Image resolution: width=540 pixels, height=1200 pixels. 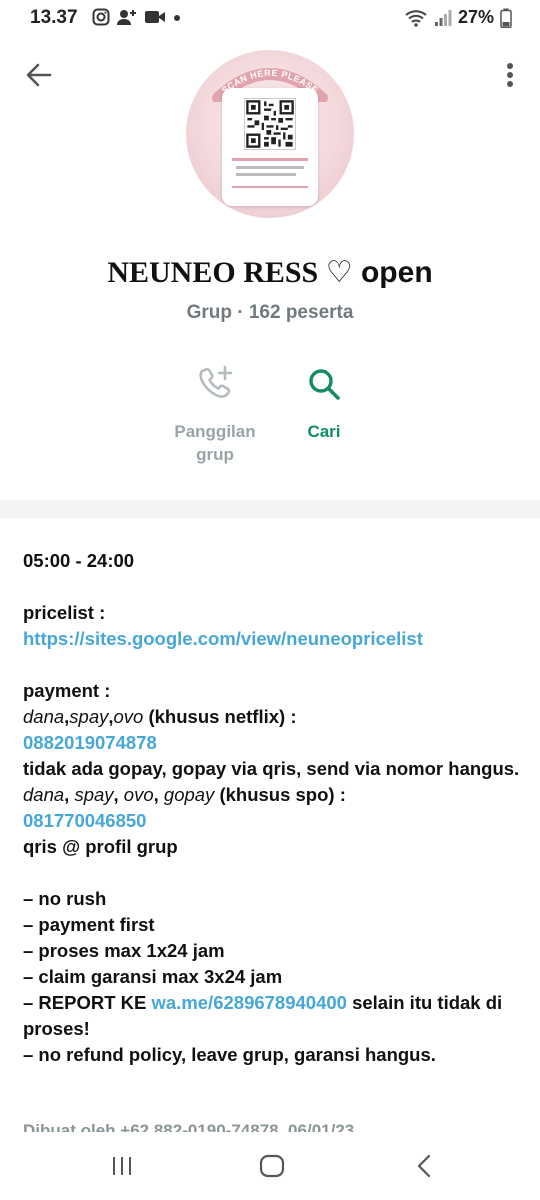 What do you see at coordinates (324, 431) in the screenshot?
I see `search-label: Cari` at bounding box center [324, 431].